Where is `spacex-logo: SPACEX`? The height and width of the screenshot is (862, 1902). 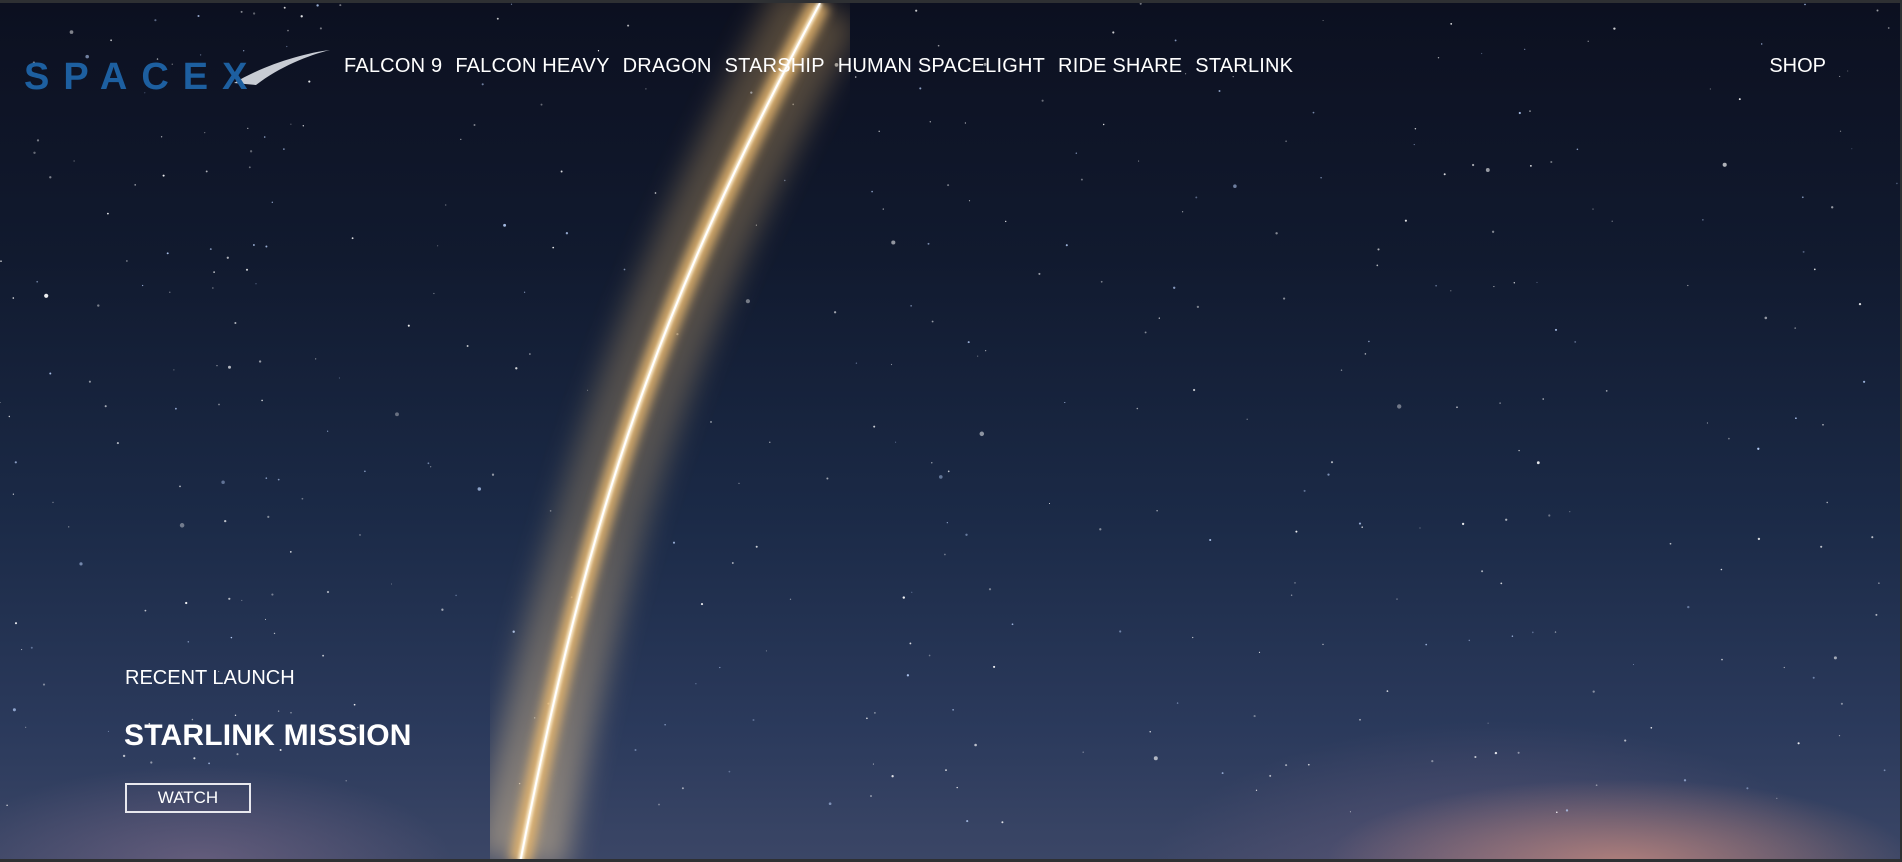 spacex-logo: SPACEX is located at coordinates (178, 70).